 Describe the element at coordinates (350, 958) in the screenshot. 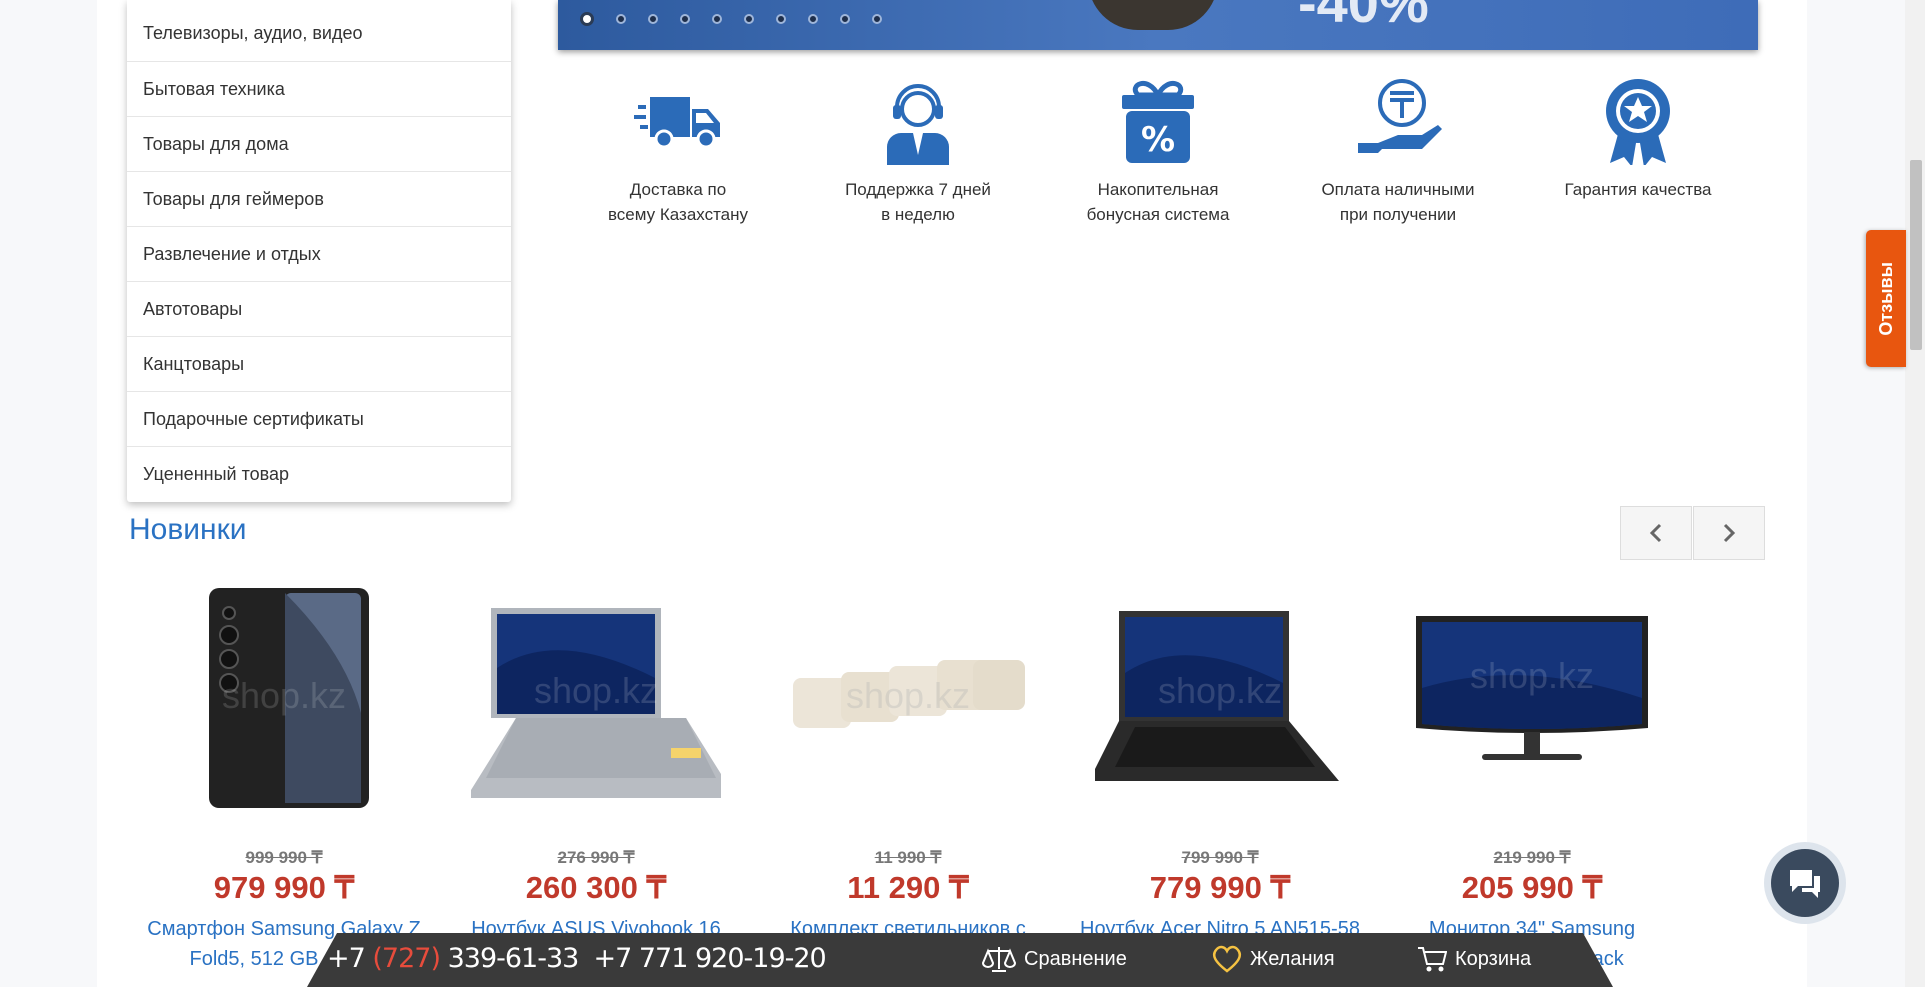

I see `phone-prefix: +7` at that location.